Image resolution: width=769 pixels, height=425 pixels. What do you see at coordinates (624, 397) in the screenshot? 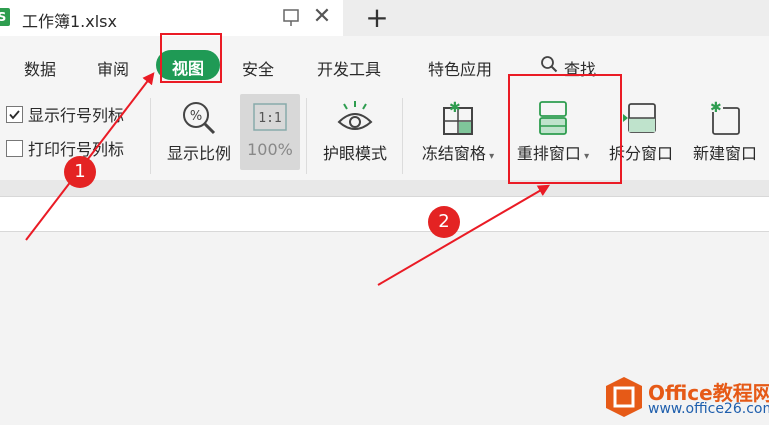
I see `office-logo-icon` at bounding box center [624, 397].